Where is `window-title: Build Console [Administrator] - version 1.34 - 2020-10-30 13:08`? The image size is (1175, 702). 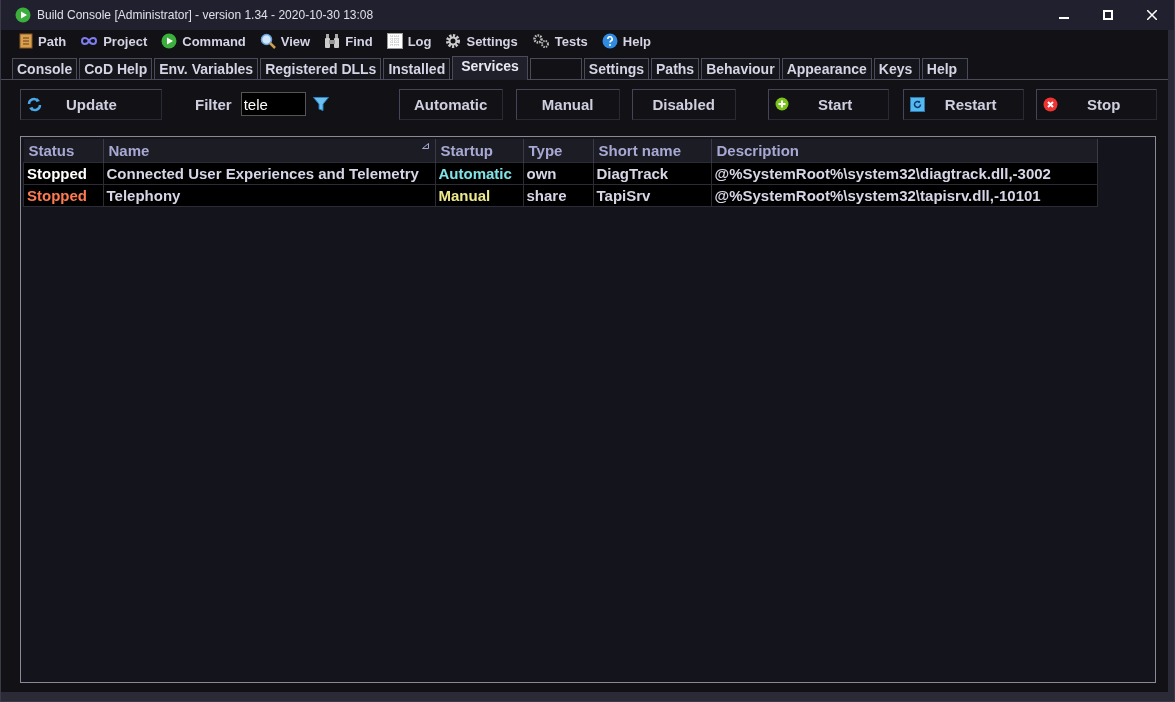
window-title: Build Console [Administrator] - version 1.34 - 2020-10-30 13:08 is located at coordinates (206, 15).